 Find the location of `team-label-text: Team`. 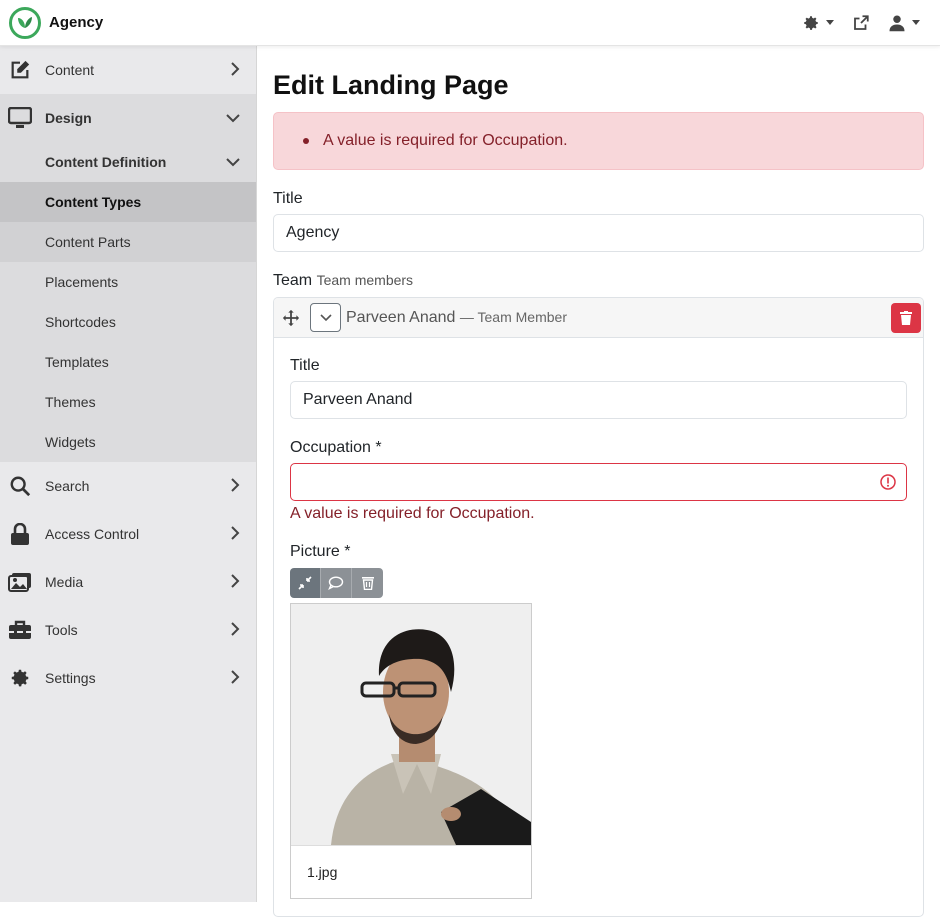

team-label-text: Team is located at coordinates (293, 280).